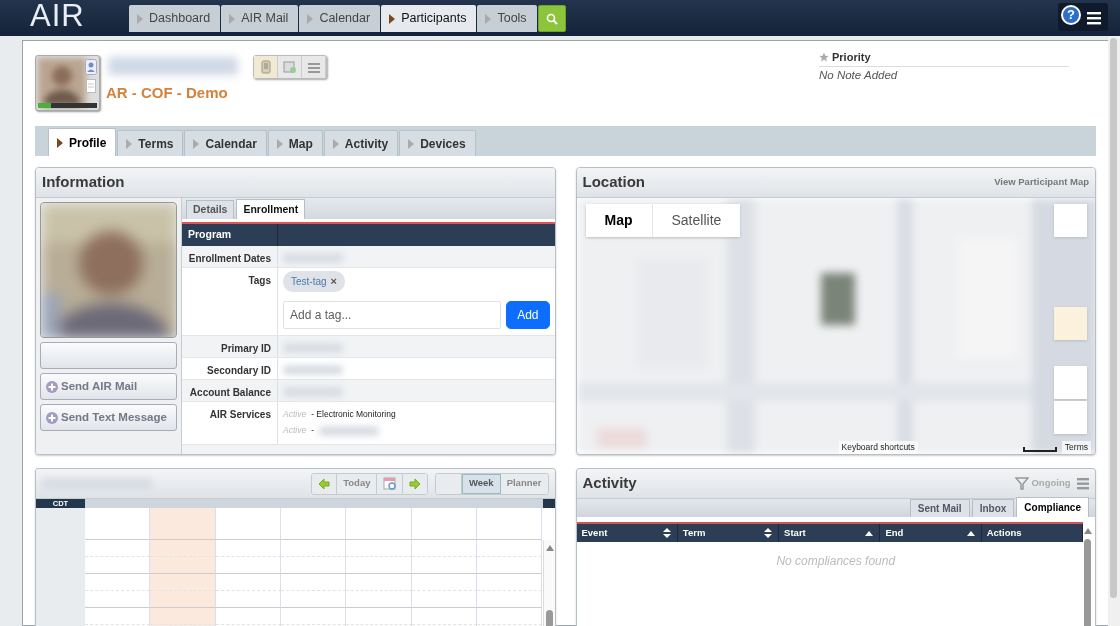 The image size is (1120, 626). I want to click on profile-tab: Terms, so click(150, 143).